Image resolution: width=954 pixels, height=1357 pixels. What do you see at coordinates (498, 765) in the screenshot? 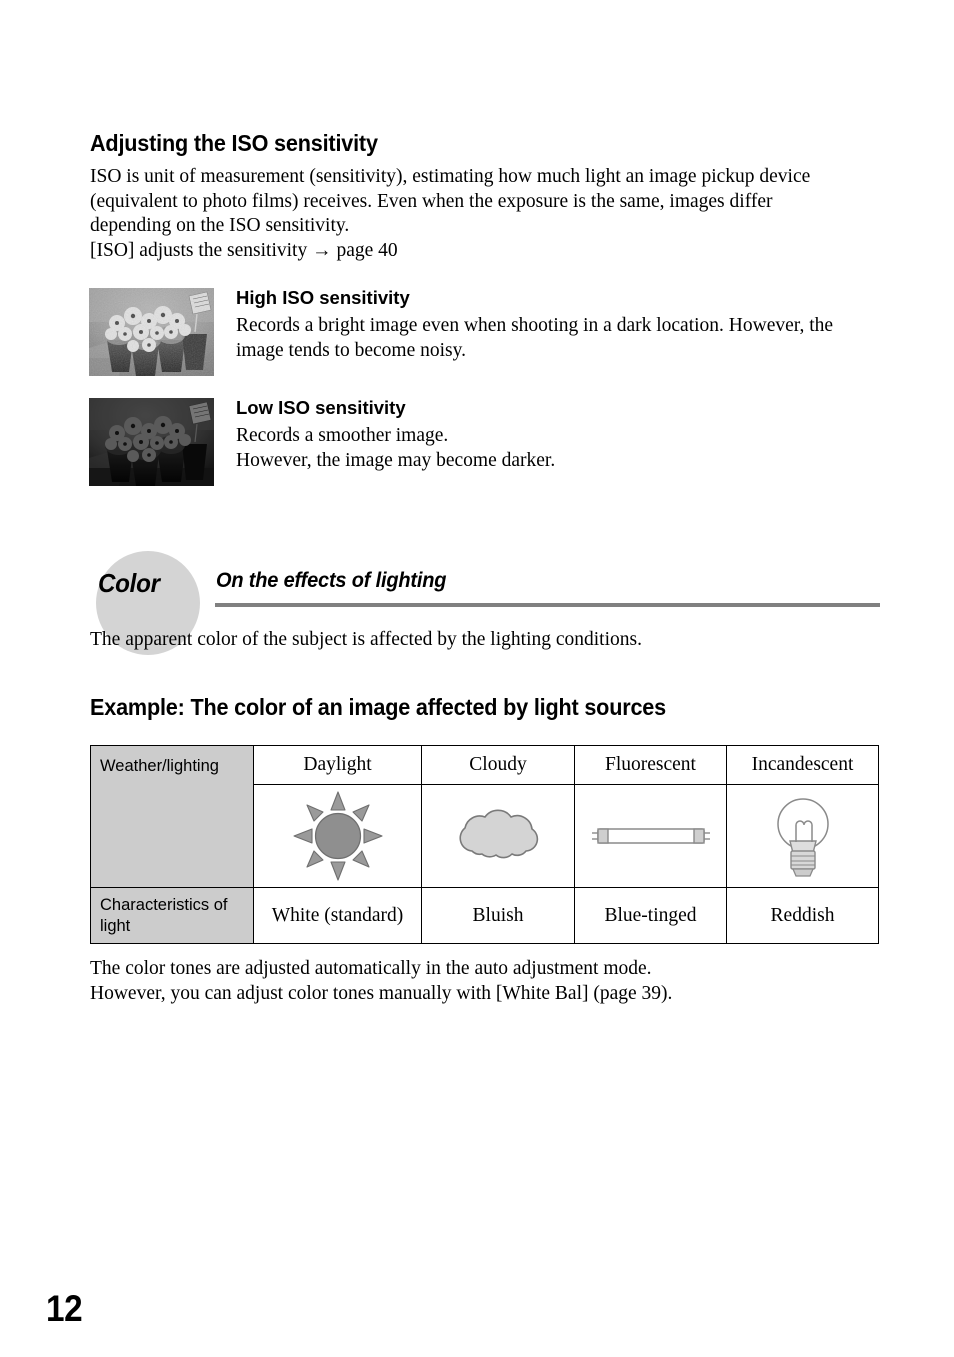
I see `table-cell-header-cloudy: Cloudy` at bounding box center [498, 765].